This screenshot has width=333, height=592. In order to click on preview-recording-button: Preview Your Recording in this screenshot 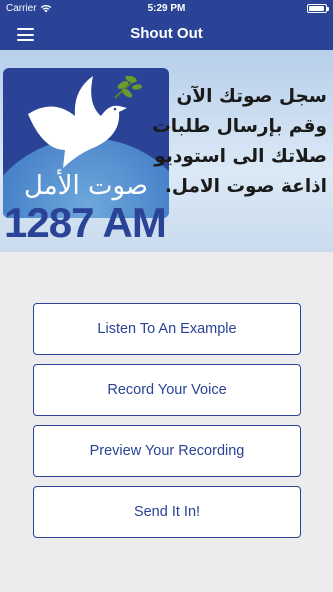, I will do `click(167, 451)`.